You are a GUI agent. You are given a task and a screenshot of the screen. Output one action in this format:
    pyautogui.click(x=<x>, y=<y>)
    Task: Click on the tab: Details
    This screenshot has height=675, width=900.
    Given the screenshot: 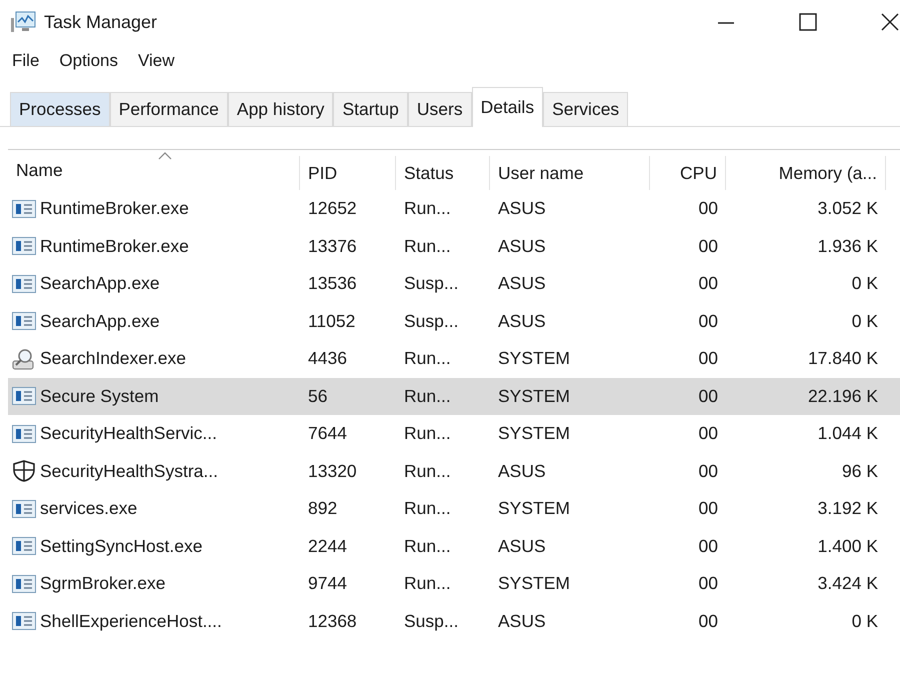 What is the action you would take?
    pyautogui.click(x=508, y=107)
    